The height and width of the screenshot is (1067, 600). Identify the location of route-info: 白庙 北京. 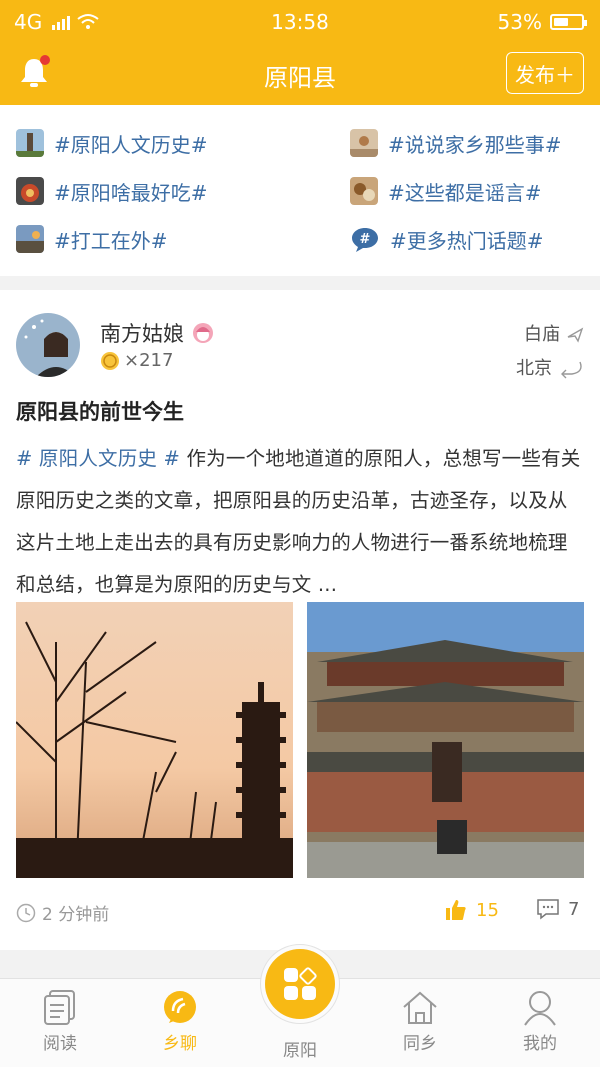
(550, 352).